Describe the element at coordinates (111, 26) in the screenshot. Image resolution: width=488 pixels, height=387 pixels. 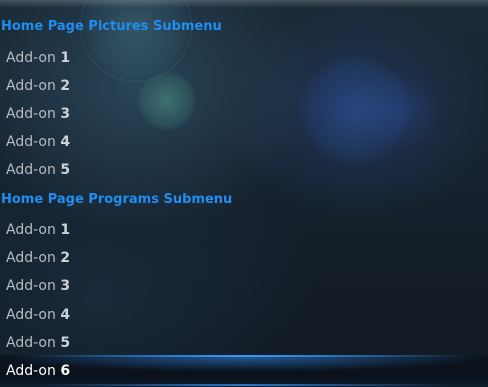
I see `pictures-submenu-header: Home Page Pictures Submenu` at that location.